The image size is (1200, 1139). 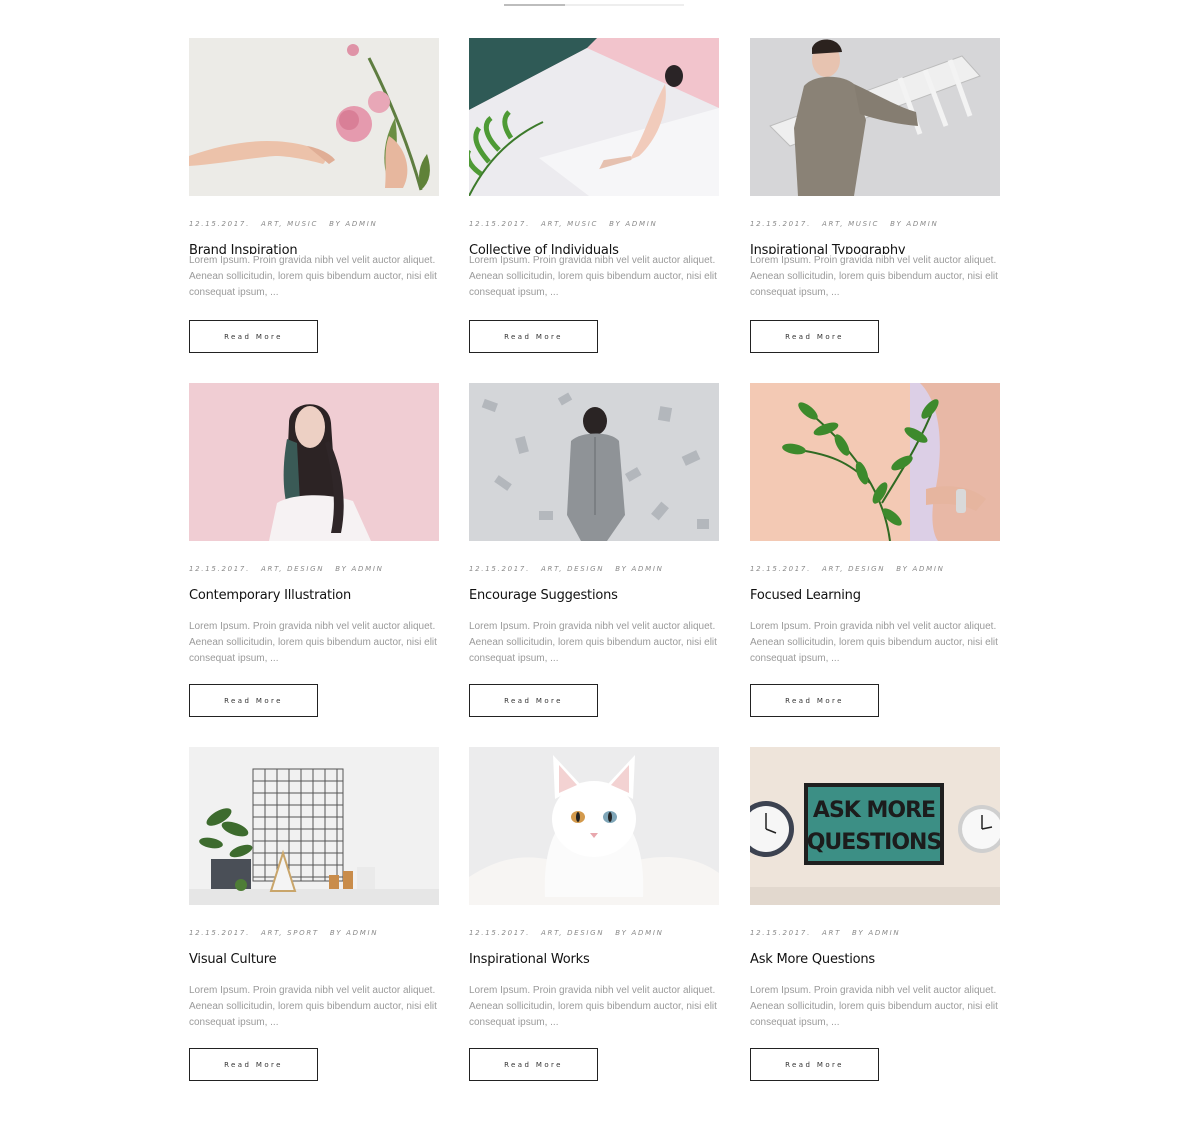 What do you see at coordinates (270, 595) in the screenshot?
I see `post-title: Contemporary Illustration` at bounding box center [270, 595].